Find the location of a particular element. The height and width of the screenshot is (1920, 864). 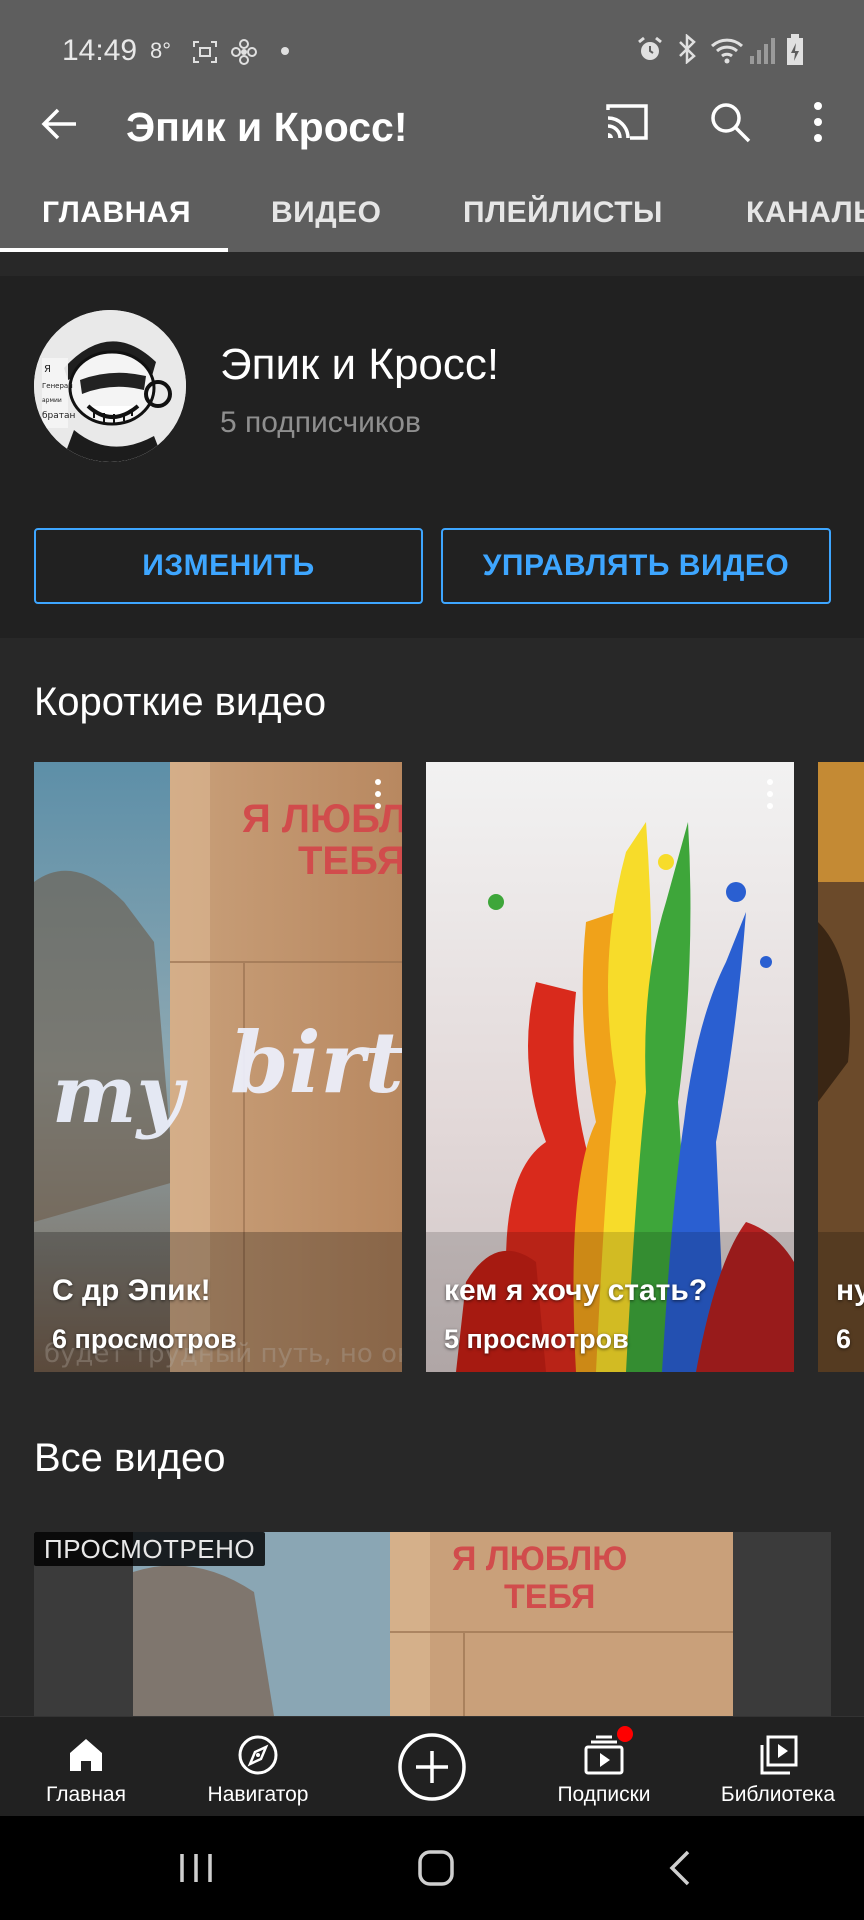

channel-name: Эпик и Кросс! is located at coordinates (360, 364).